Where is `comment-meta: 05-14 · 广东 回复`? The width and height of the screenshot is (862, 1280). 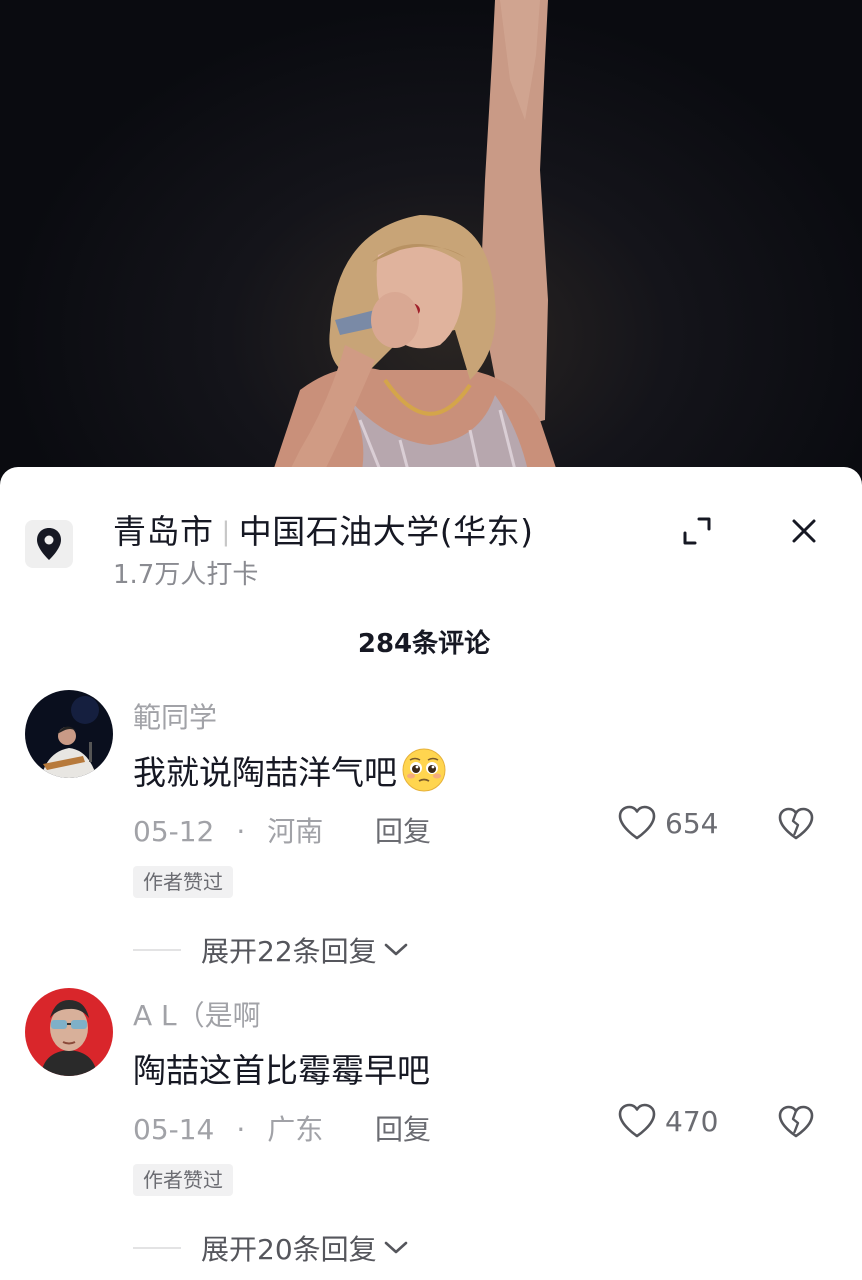
comment-meta: 05-14 · 广东 回复 is located at coordinates (282, 1128).